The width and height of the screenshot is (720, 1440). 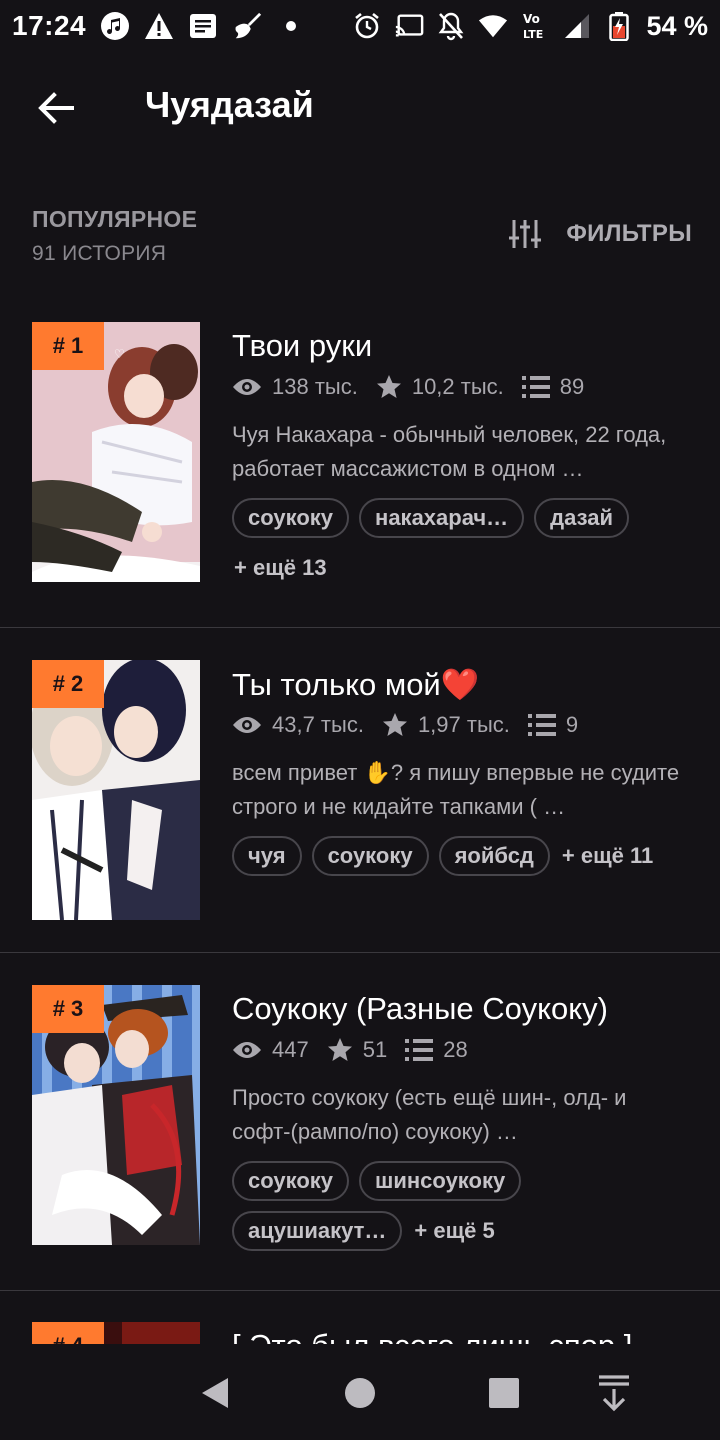 I want to click on more-tags-link: + ещё 5, so click(x=454, y=1231).